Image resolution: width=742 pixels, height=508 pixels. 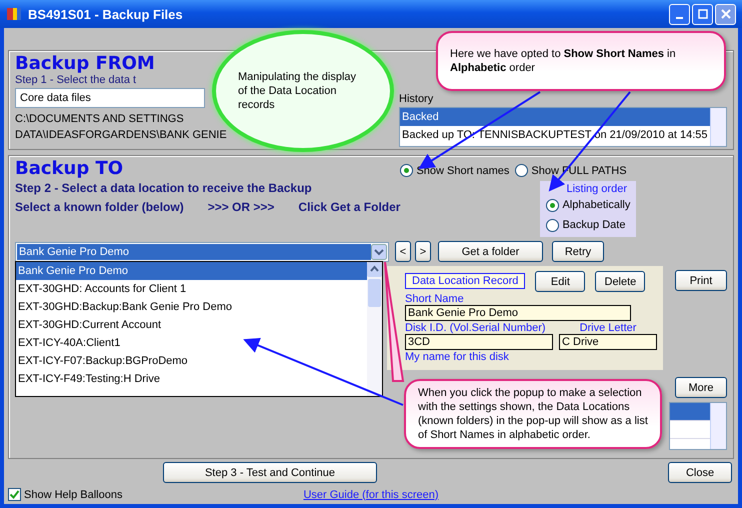 I want to click on nav-button: Get a folder, so click(x=490, y=251).